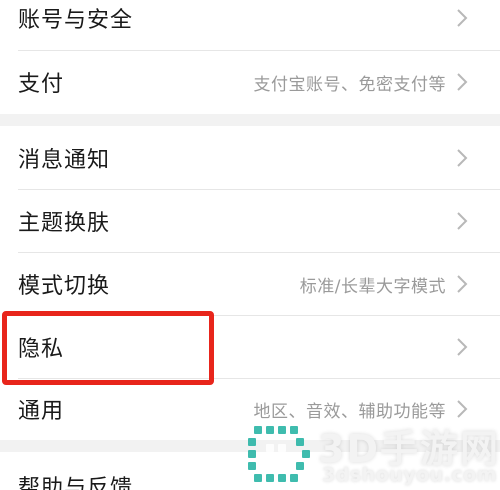  Describe the element at coordinates (250, 25) in the screenshot. I see `settings-row-account-security: 账号与安全` at that location.